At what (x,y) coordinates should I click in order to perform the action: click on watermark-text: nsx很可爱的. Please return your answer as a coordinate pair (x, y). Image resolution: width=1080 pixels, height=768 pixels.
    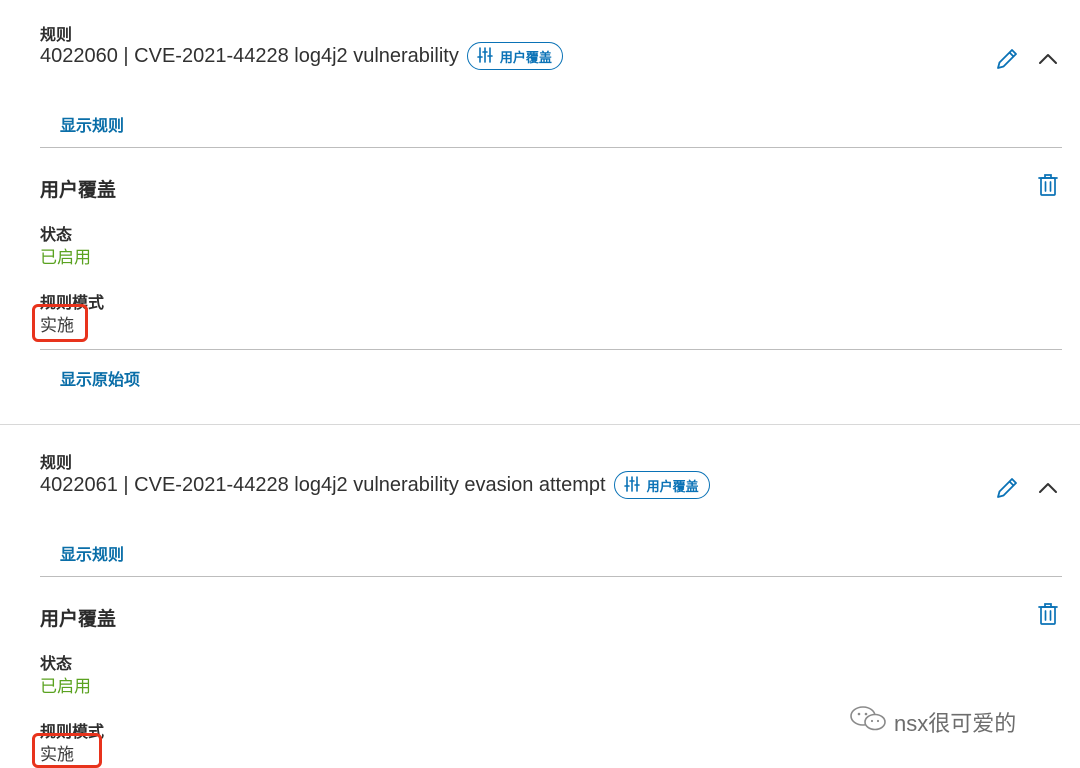
    Looking at the image, I should click on (955, 723).